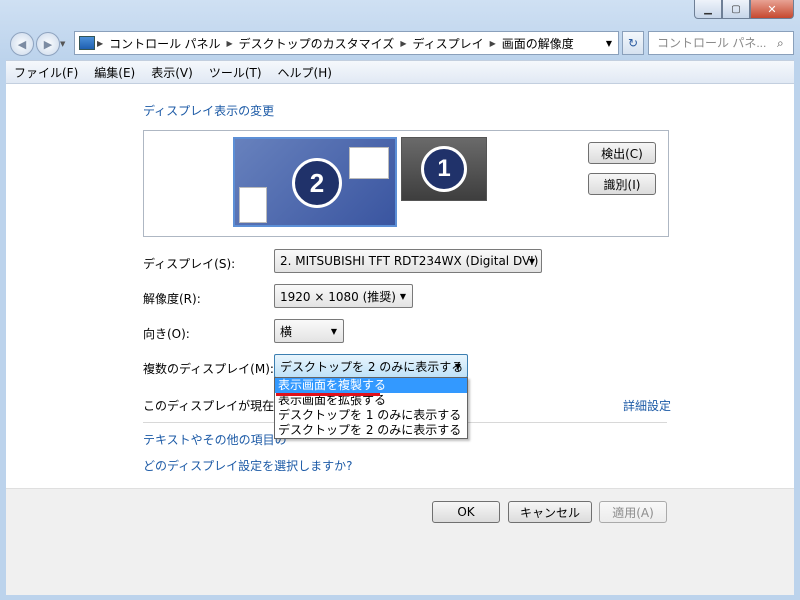 This screenshot has height=600, width=800. I want to click on ok-button-label: OK, so click(466, 512).